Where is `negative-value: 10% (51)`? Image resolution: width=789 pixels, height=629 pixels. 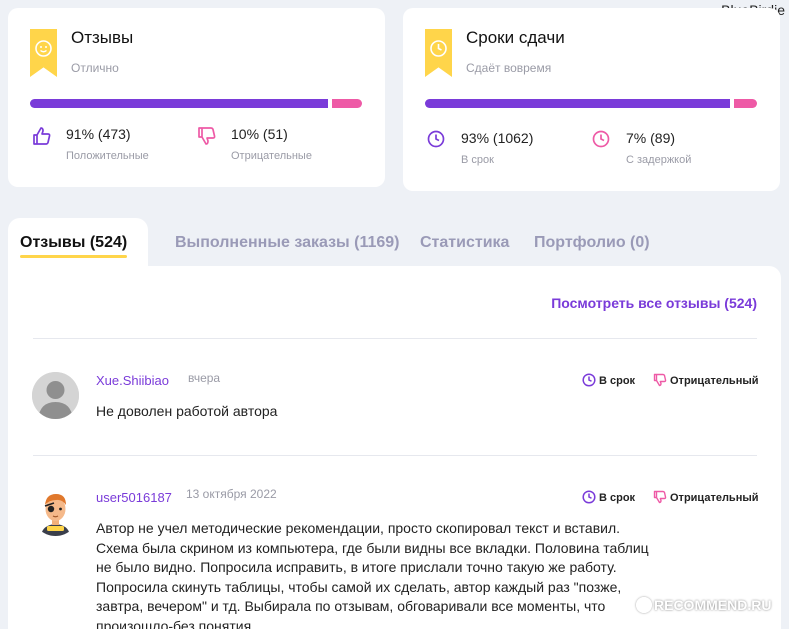 negative-value: 10% (51) is located at coordinates (259, 134).